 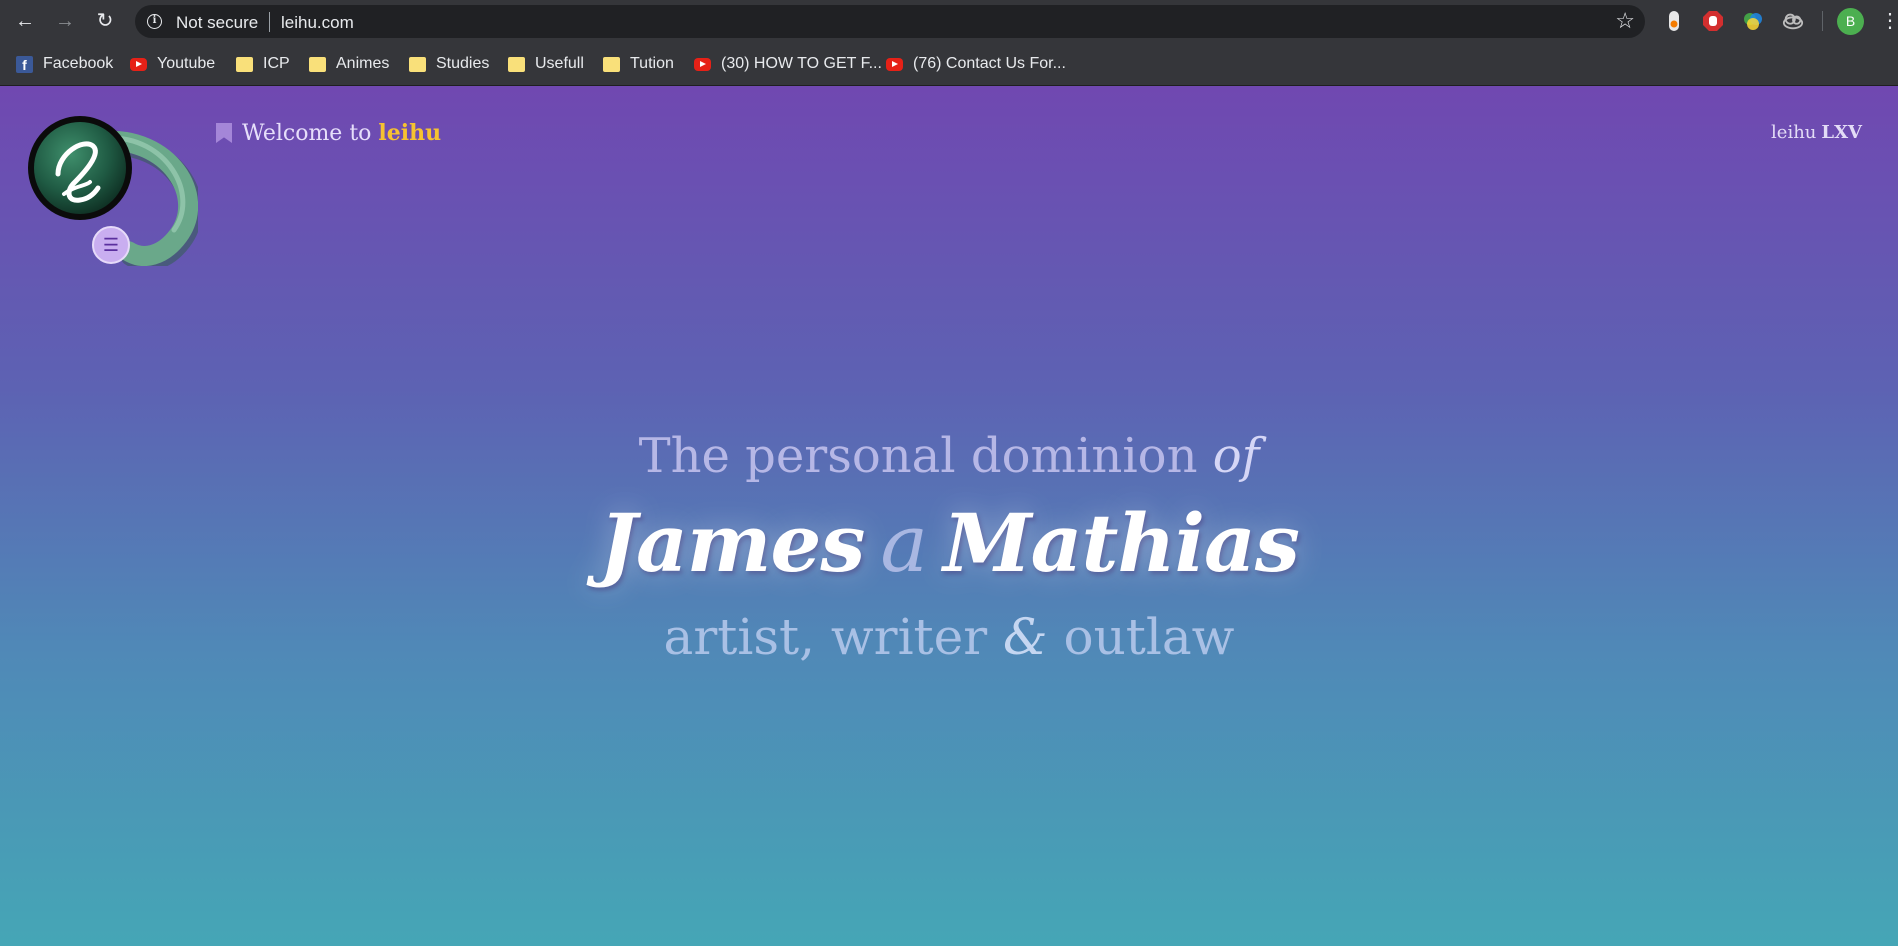 What do you see at coordinates (1850, 21) in the screenshot?
I see `profile-avatar: B` at bounding box center [1850, 21].